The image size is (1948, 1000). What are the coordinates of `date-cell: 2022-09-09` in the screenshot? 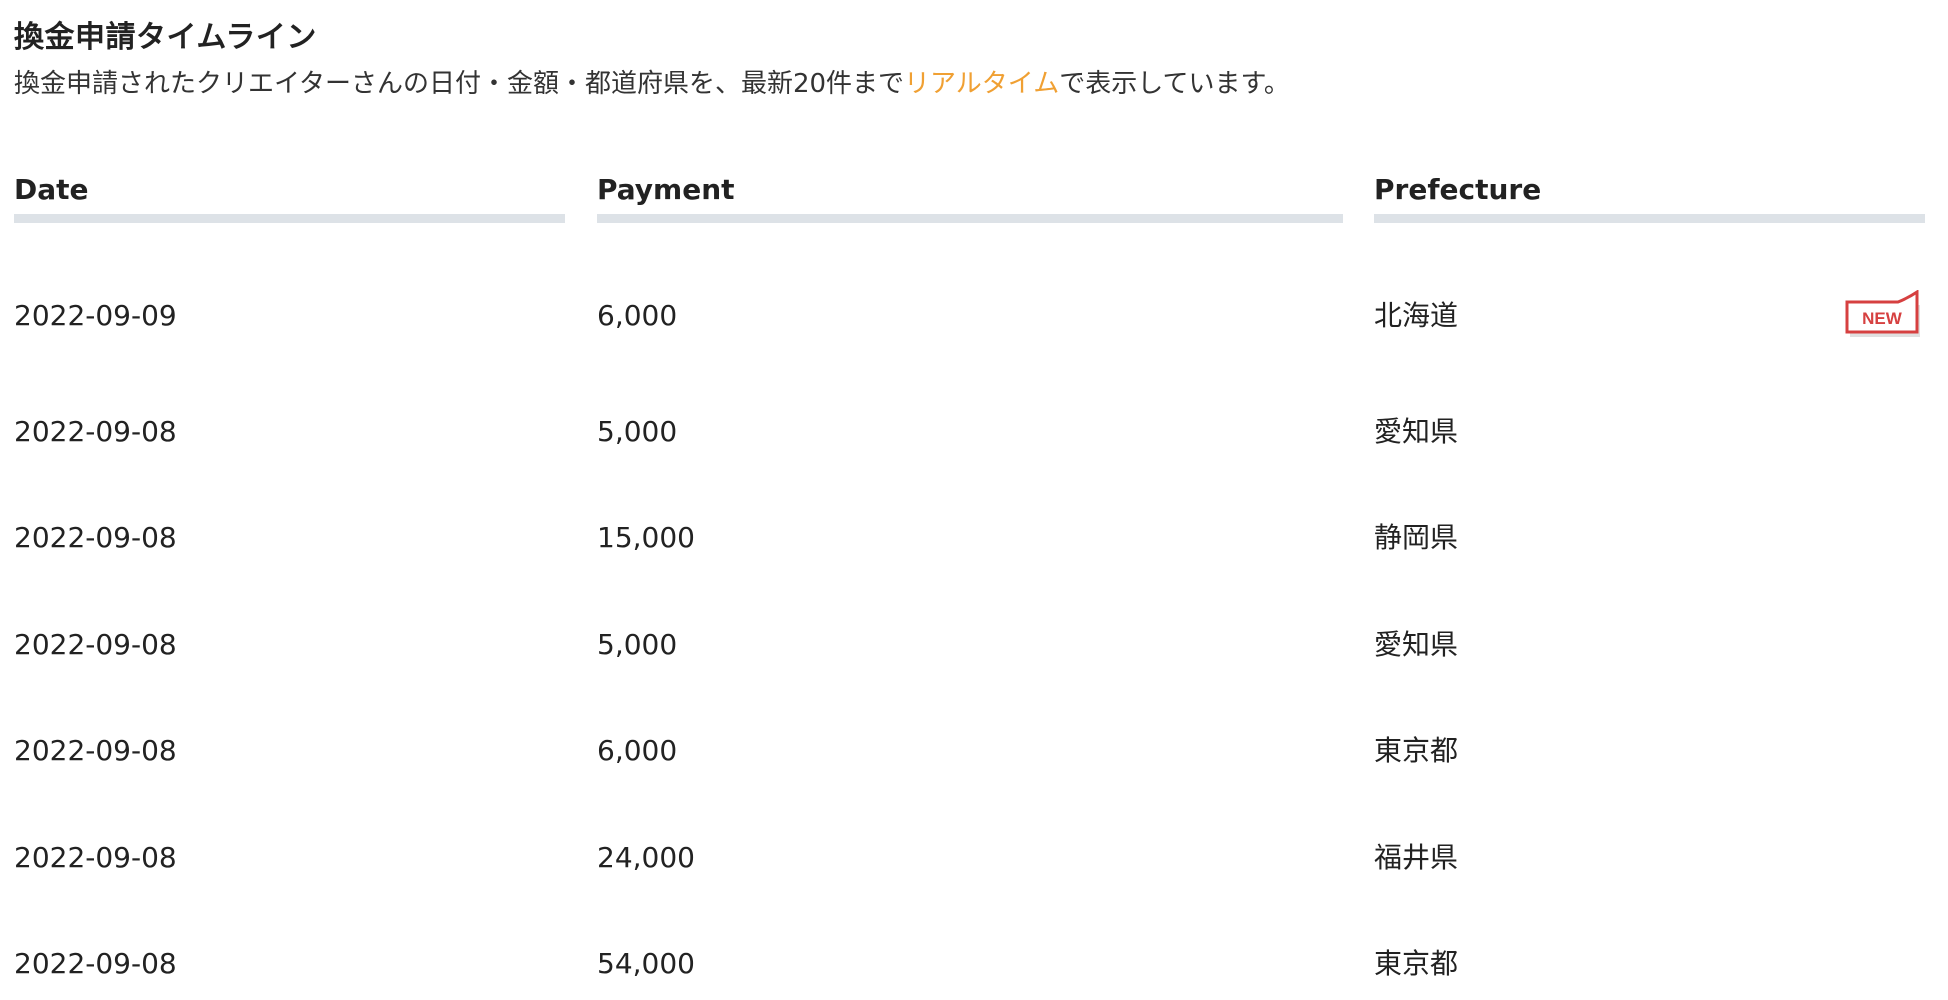 It's located at (95, 315).